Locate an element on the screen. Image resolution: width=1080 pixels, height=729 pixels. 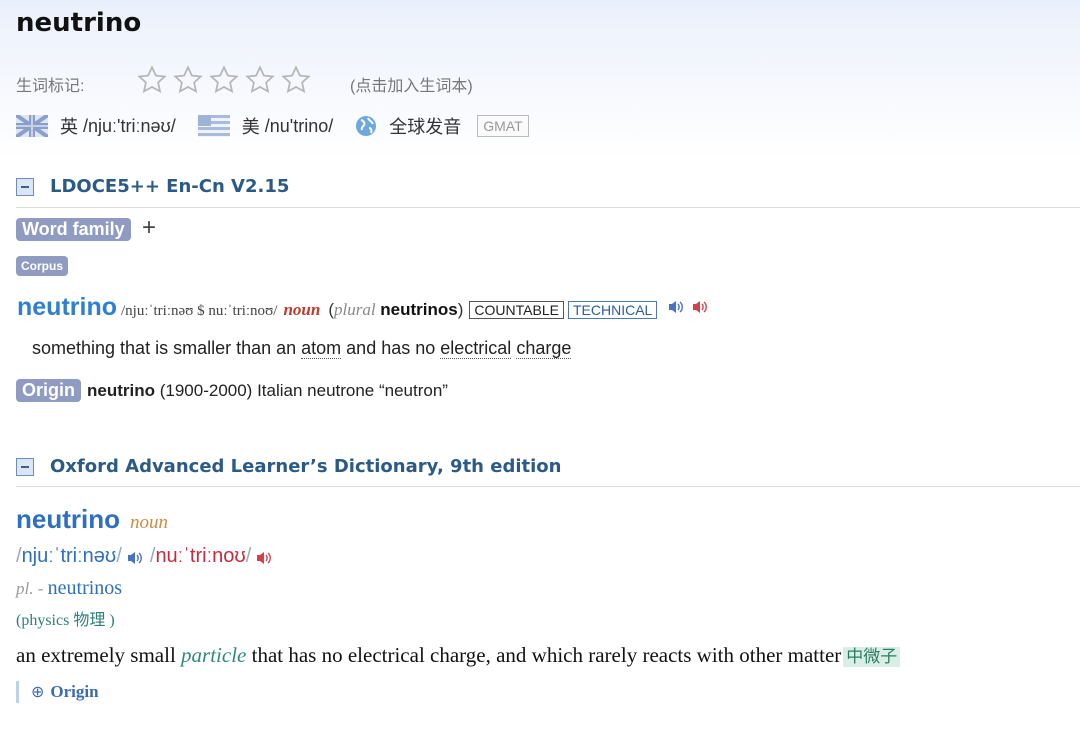
corpus-button: Corpus is located at coordinates (42, 266).